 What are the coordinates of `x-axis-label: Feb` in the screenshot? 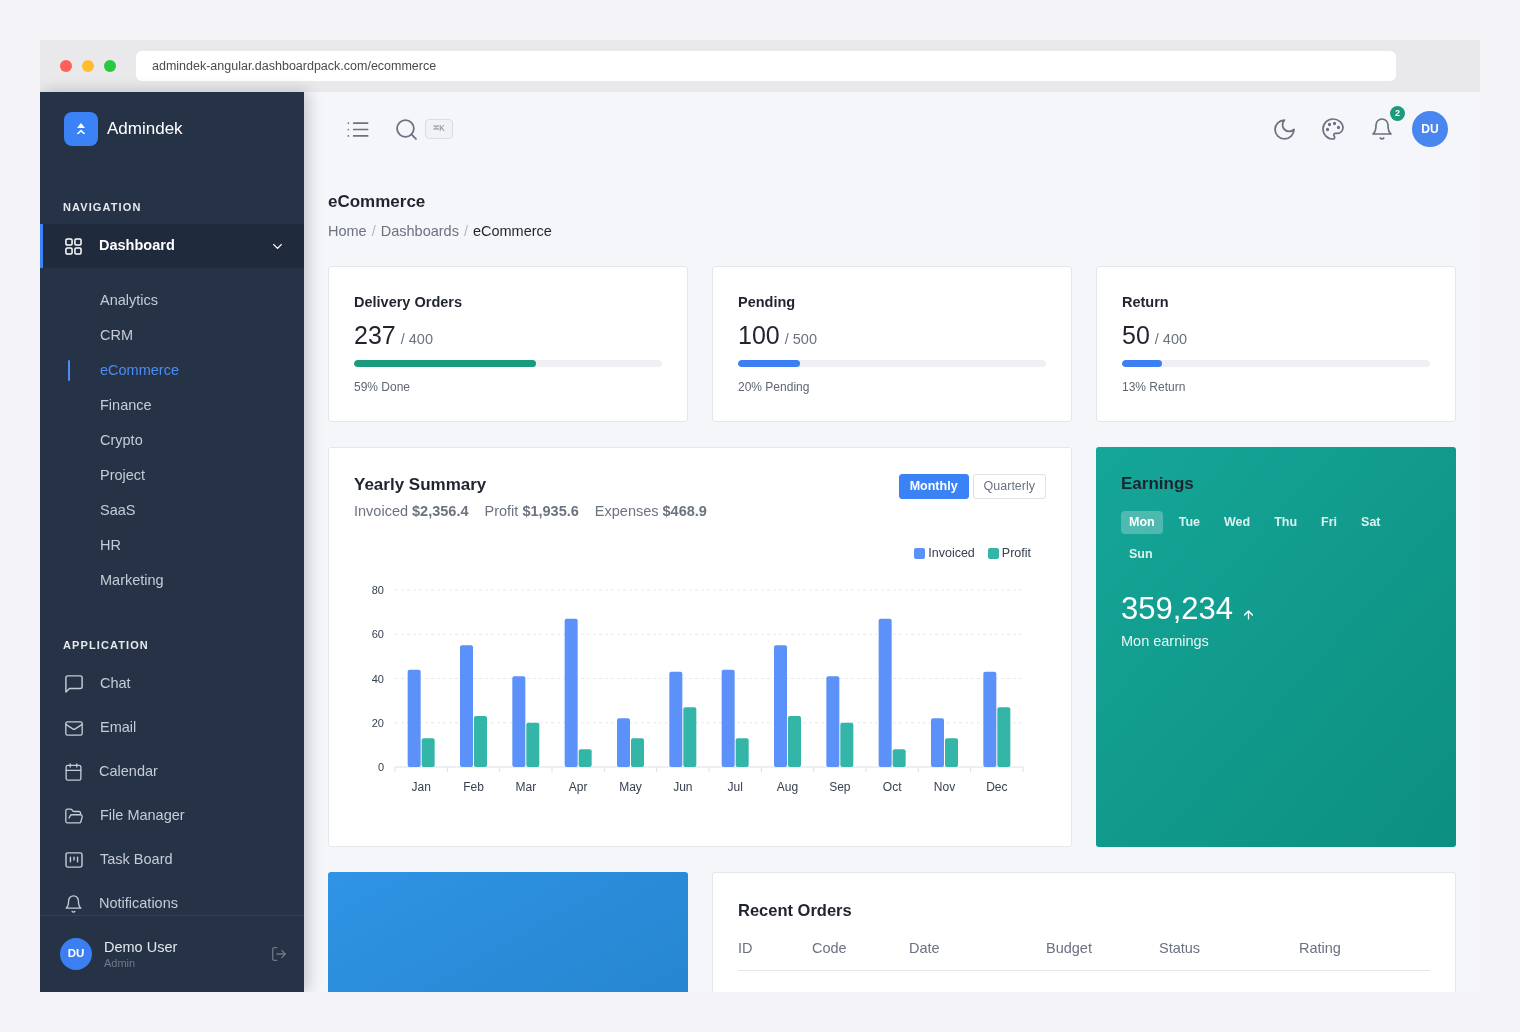 It's located at (473, 787).